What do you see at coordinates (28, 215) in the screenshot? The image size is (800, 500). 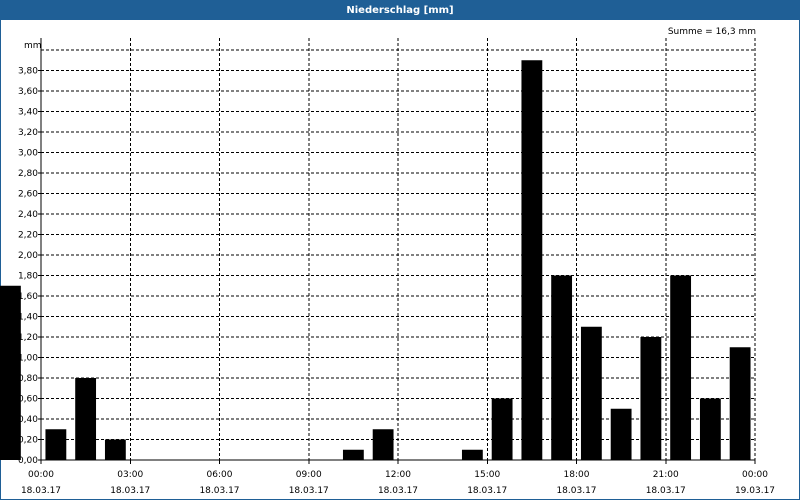 I see `y-tick-label: 2,40` at bounding box center [28, 215].